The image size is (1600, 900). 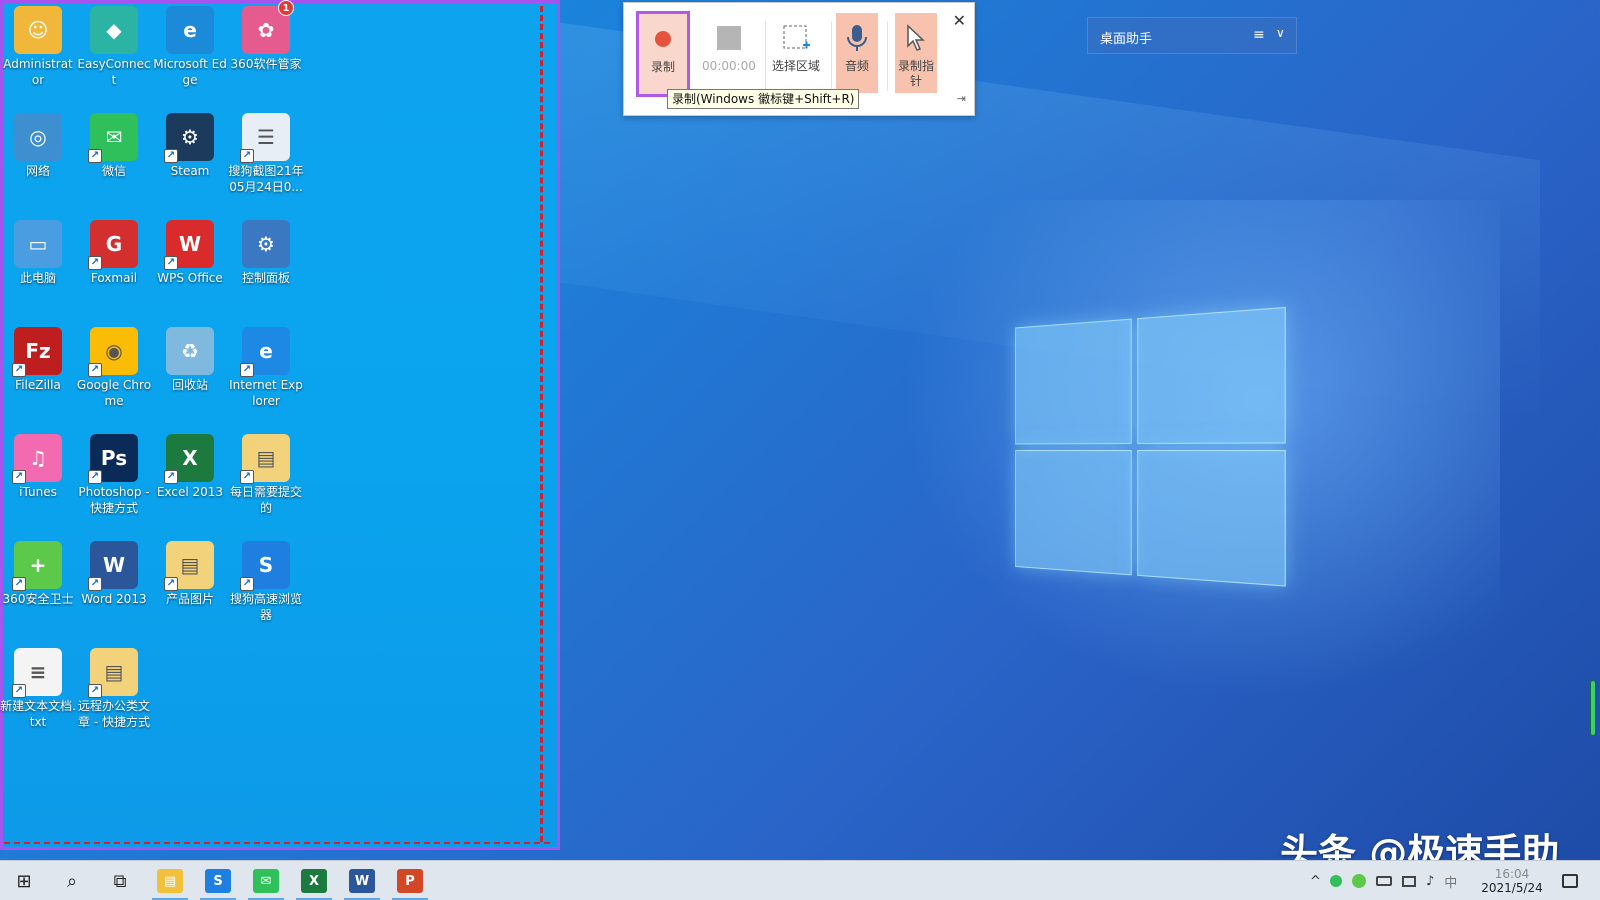 I want to click on select-region-button: 选择区域, so click(x=796, y=53).